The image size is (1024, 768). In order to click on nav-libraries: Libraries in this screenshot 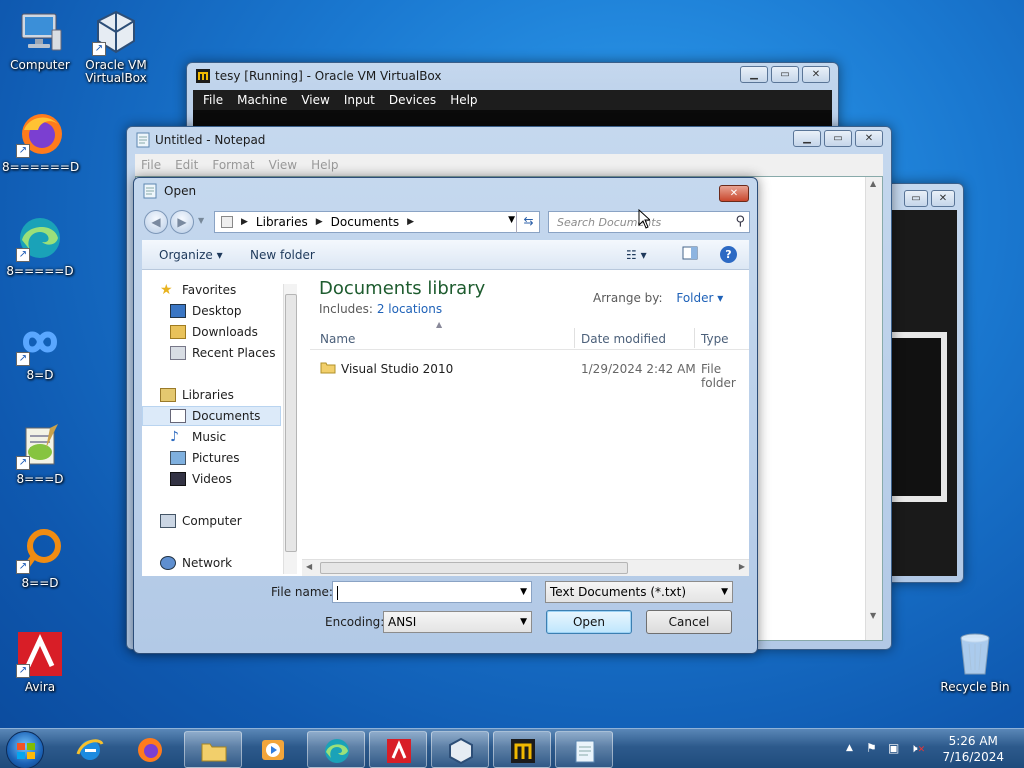, I will do `click(197, 395)`.